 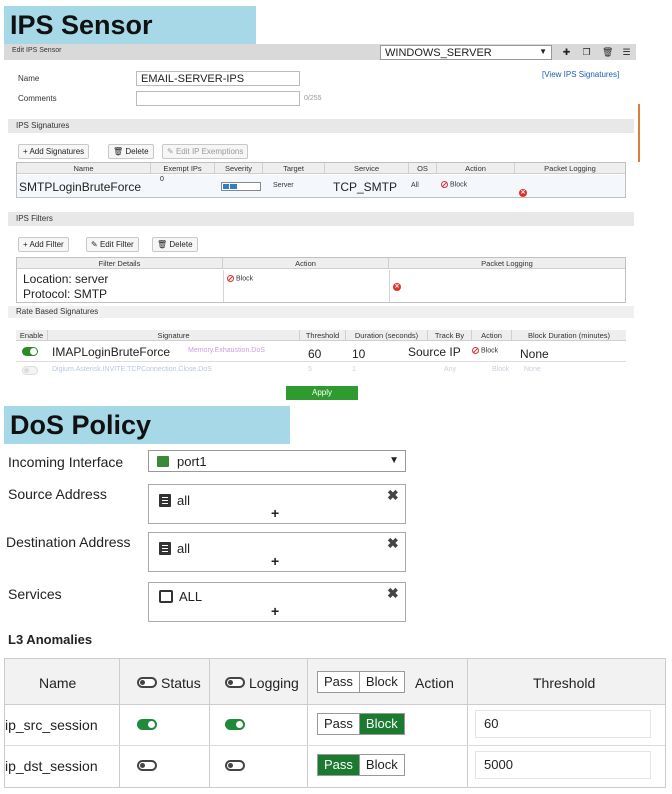 I want to click on rate-duration: 1, so click(x=354, y=369).